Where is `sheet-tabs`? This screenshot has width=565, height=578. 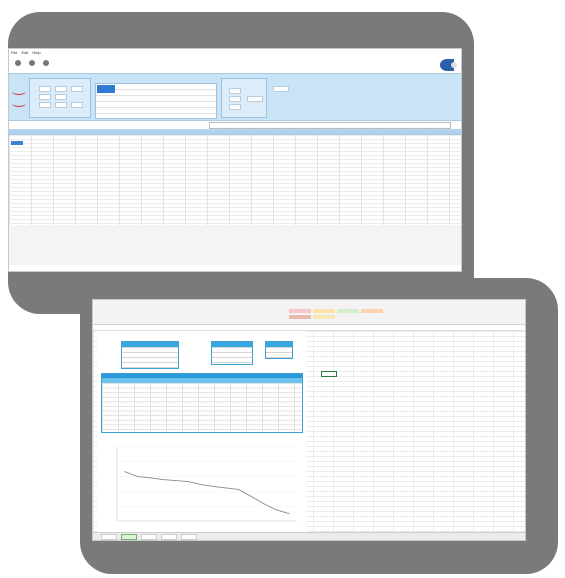
sheet-tabs is located at coordinates (309, 536).